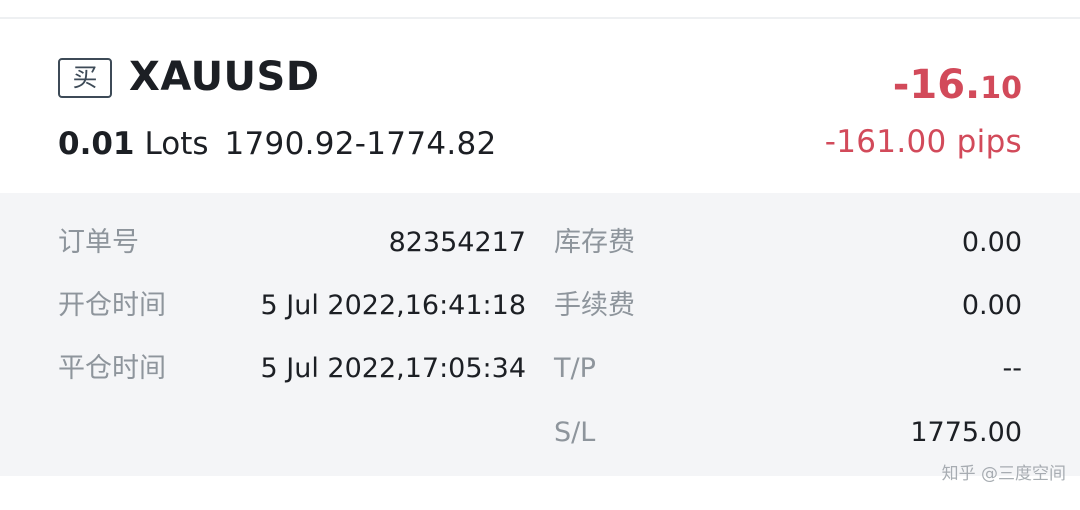  What do you see at coordinates (112, 368) in the screenshot?
I see `close-time-label: 平仓时间` at bounding box center [112, 368].